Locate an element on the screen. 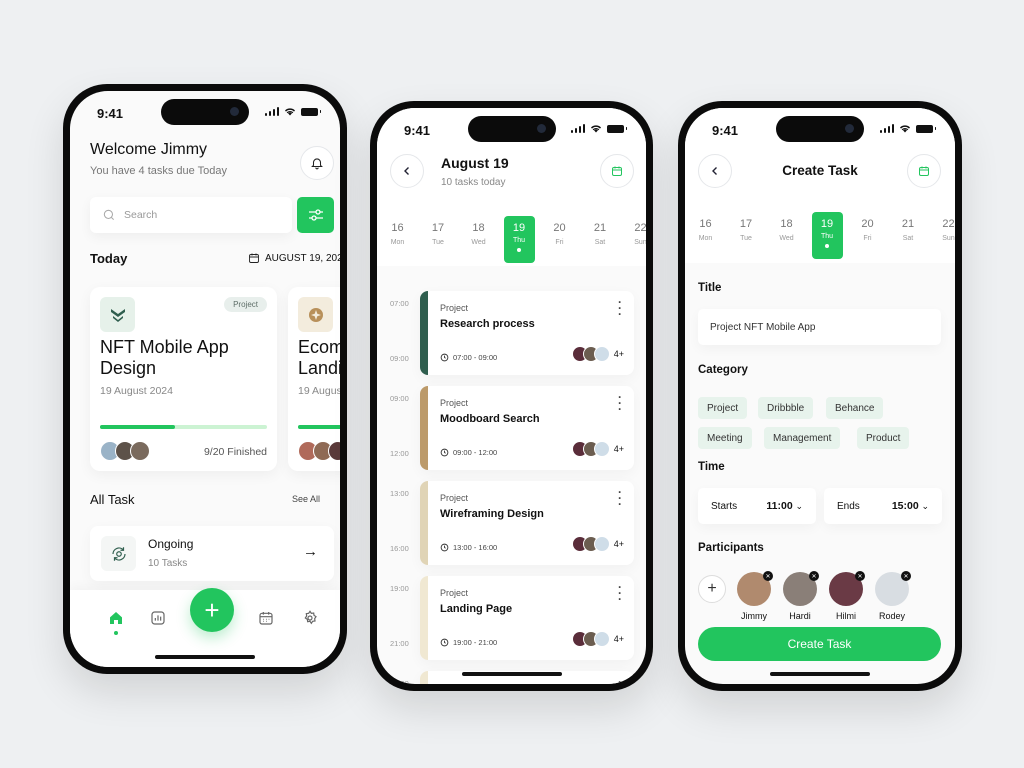 This screenshot has height=768, width=1024. category-chip: Behance is located at coordinates (855, 408).